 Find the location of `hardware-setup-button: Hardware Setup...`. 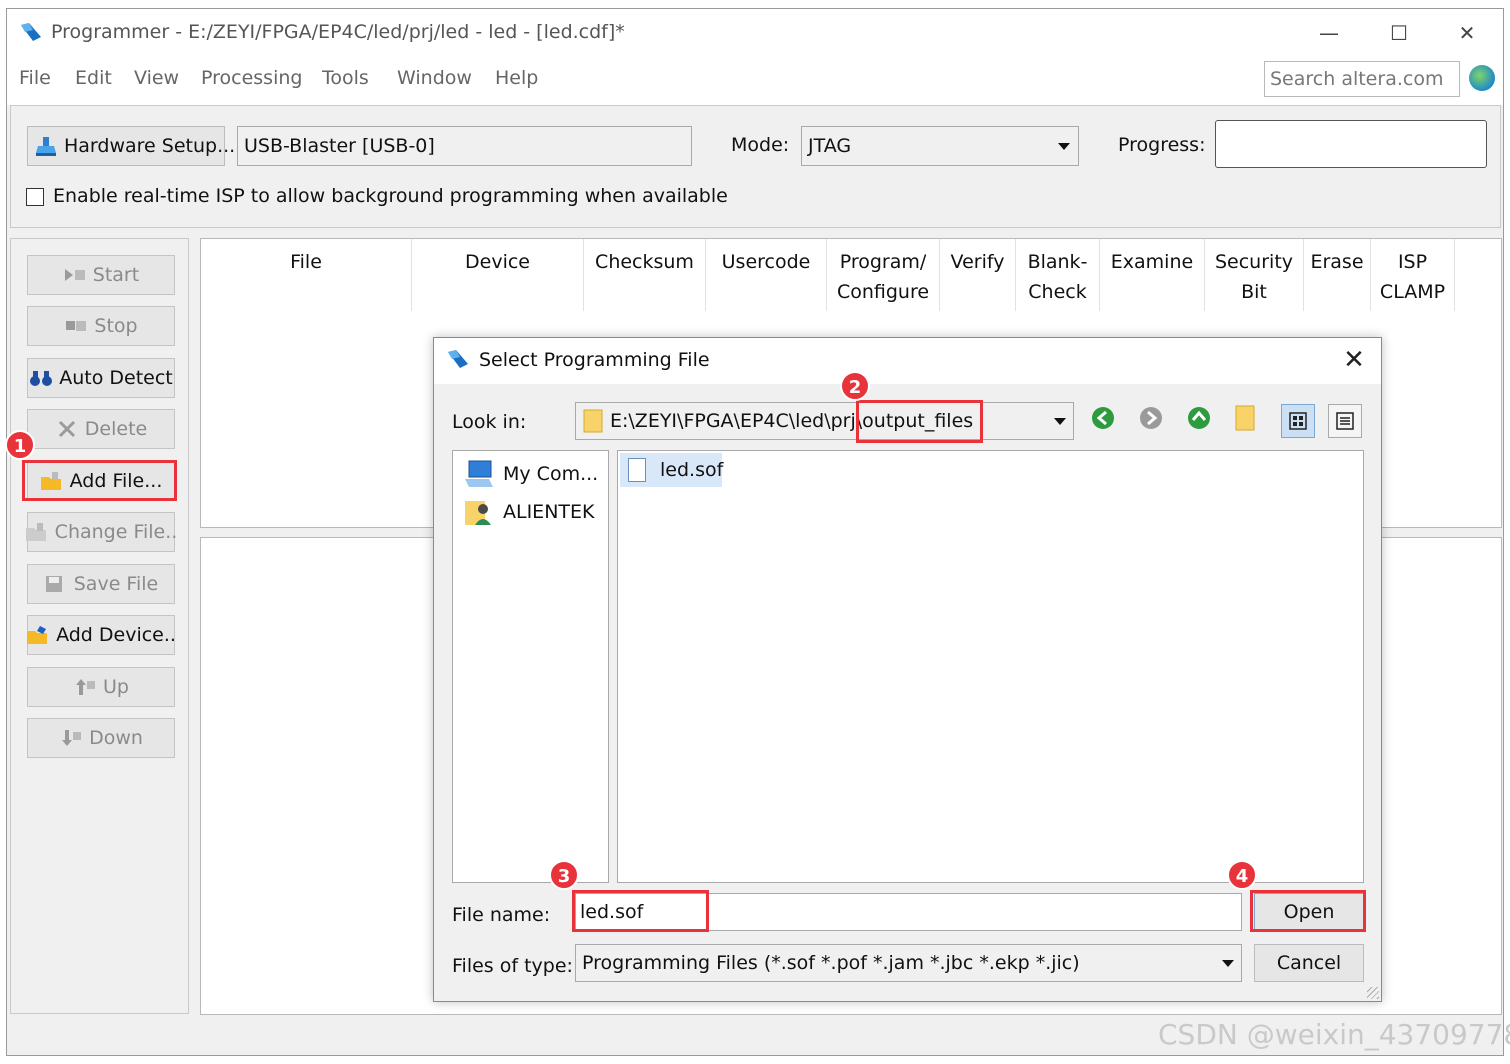

hardware-setup-button: Hardware Setup... is located at coordinates (131, 146).